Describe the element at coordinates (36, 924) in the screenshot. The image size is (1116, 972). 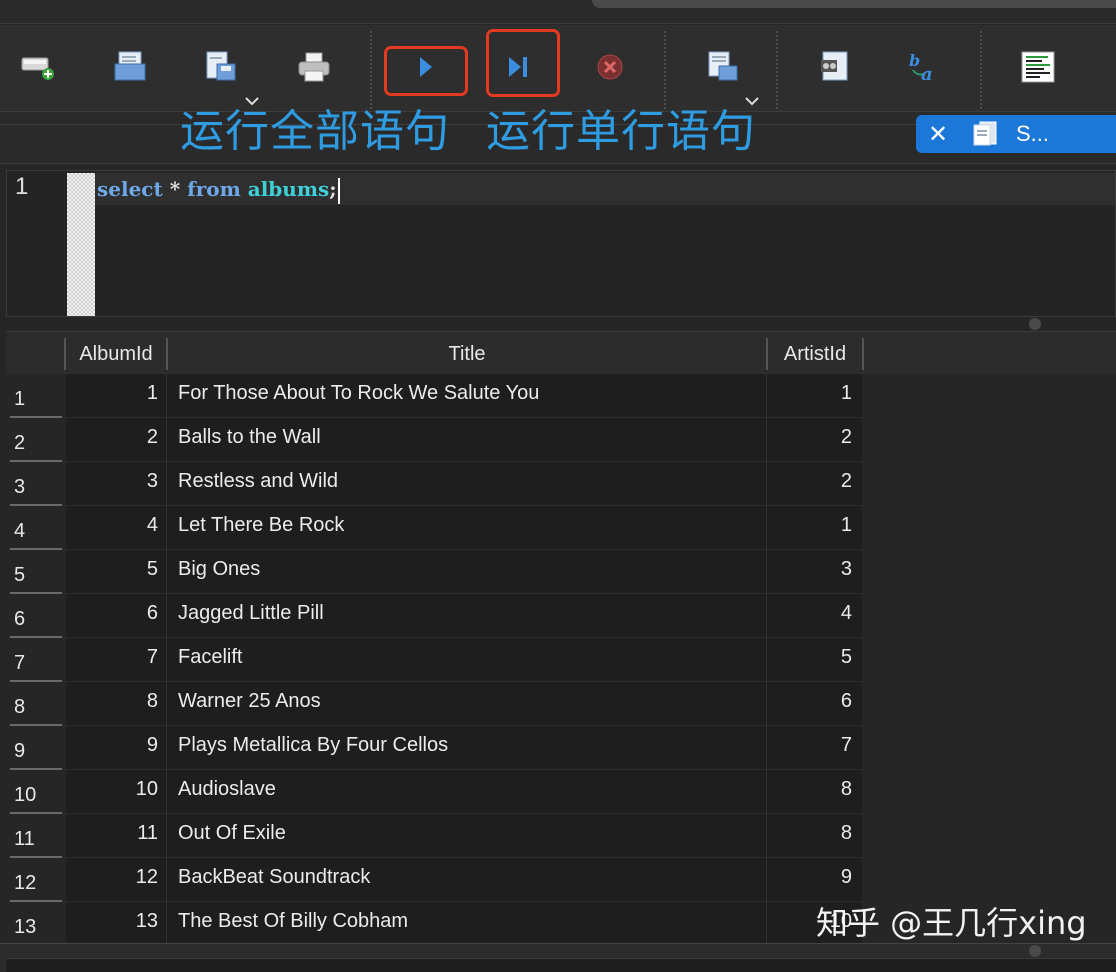
I see `row-number: 13` at that location.